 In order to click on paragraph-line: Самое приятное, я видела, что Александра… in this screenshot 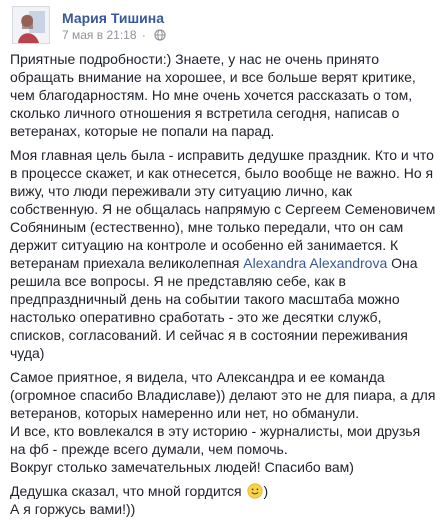, I will do `click(223, 395)`.